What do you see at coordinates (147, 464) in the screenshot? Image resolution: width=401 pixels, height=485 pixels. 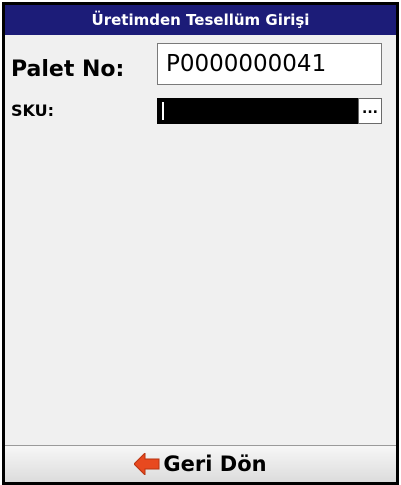 I see `arrow-left-icon` at bounding box center [147, 464].